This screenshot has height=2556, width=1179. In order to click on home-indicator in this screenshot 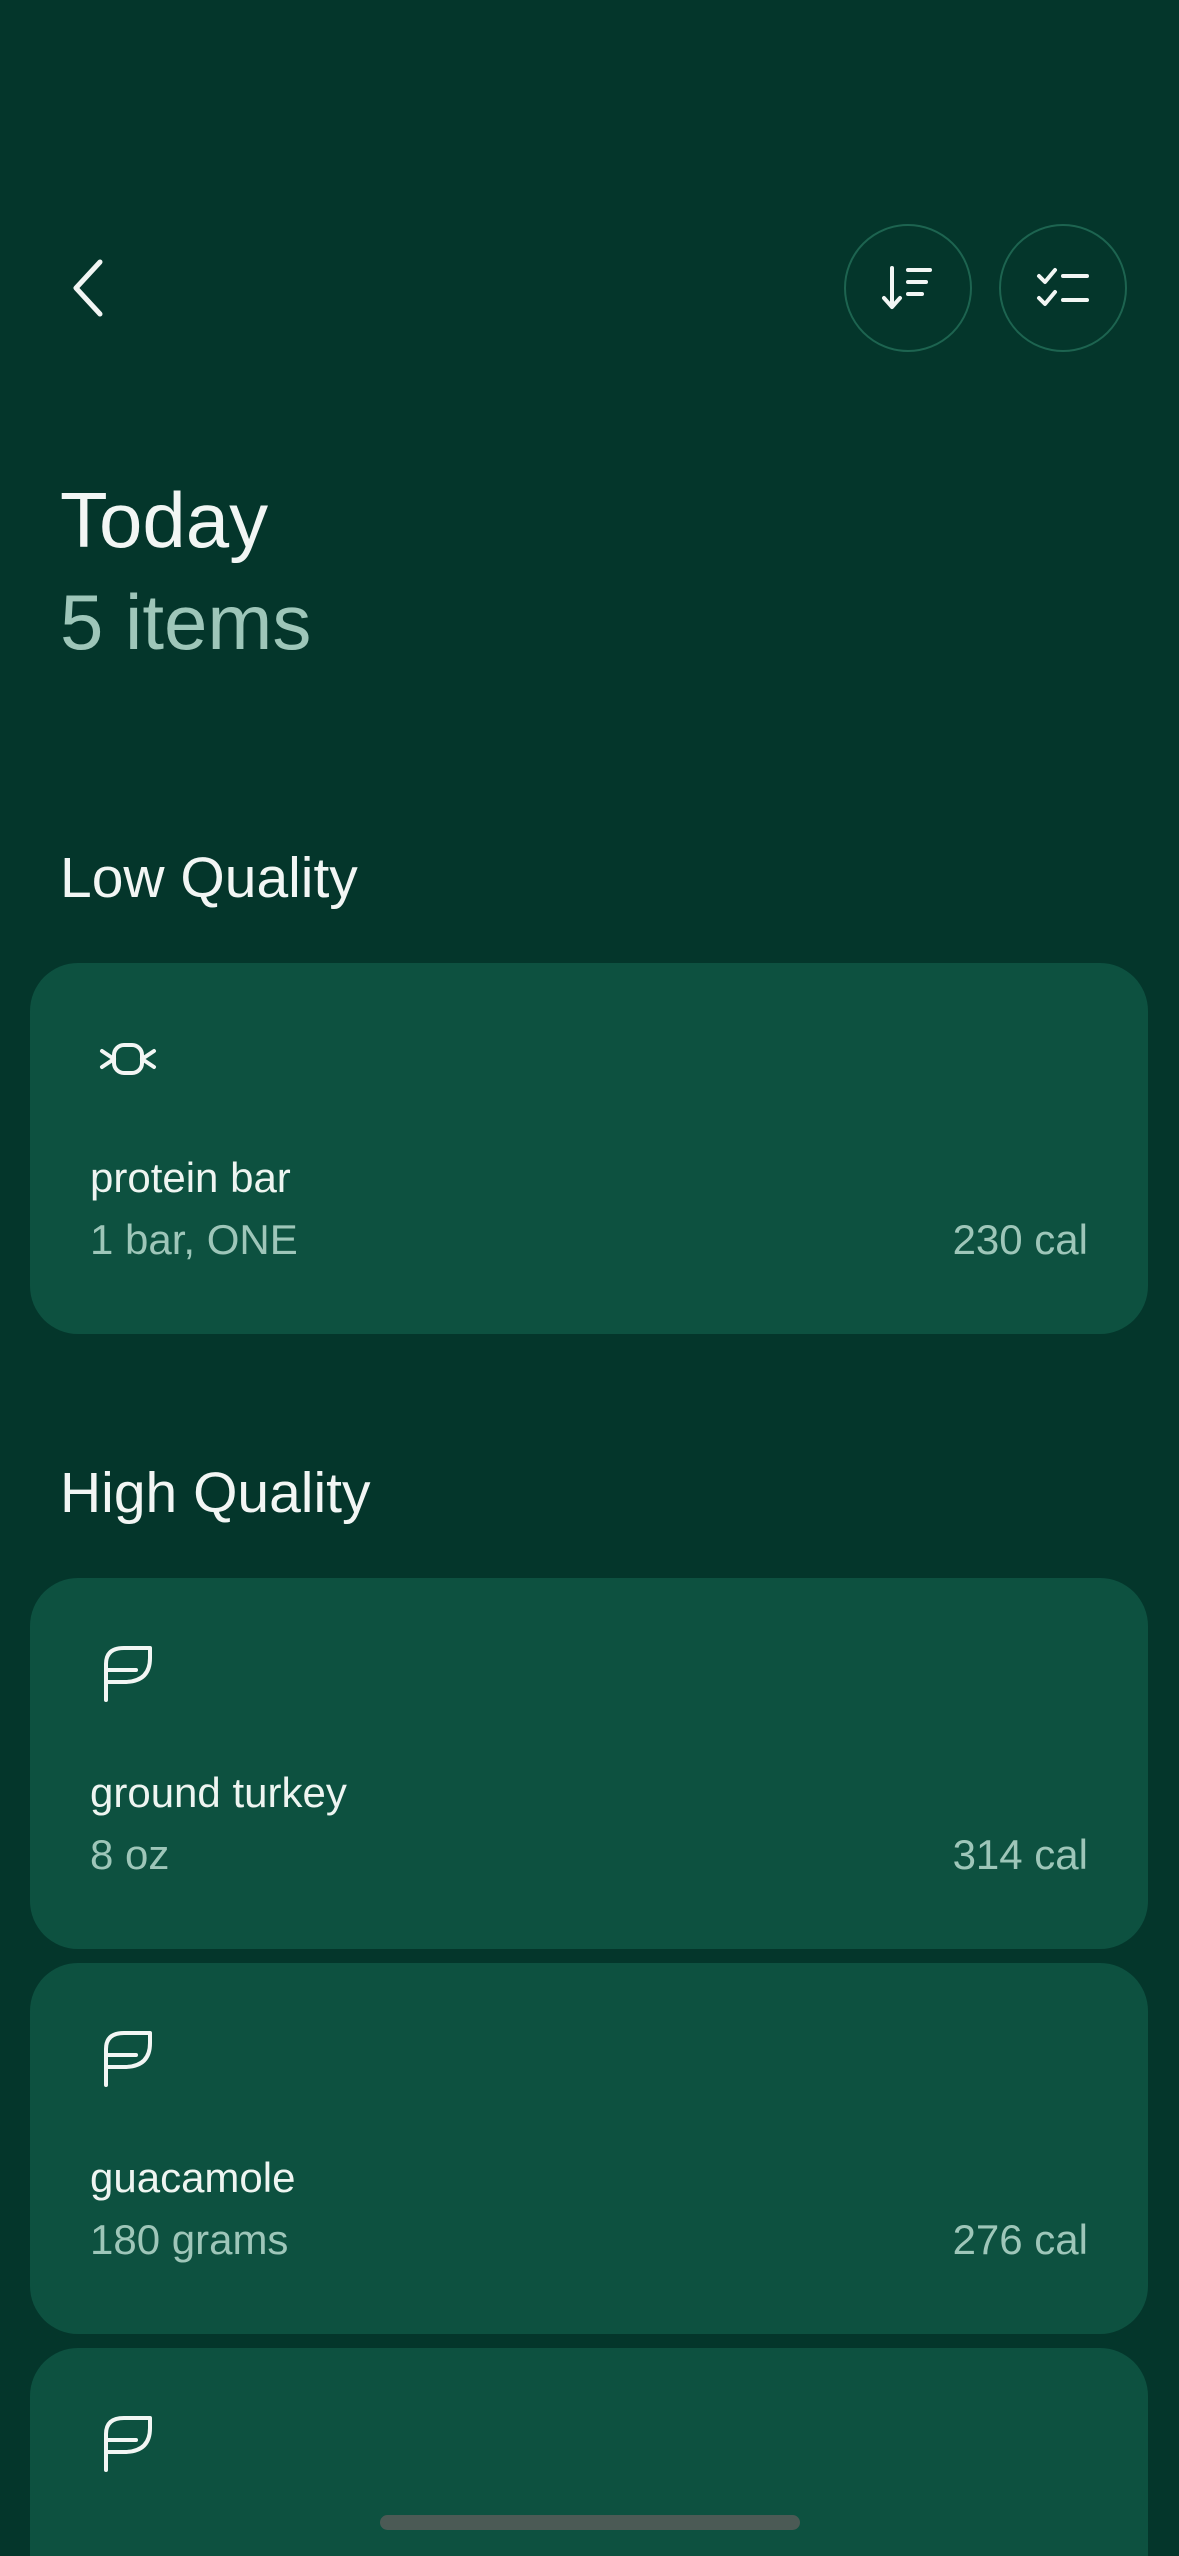, I will do `click(590, 2522)`.